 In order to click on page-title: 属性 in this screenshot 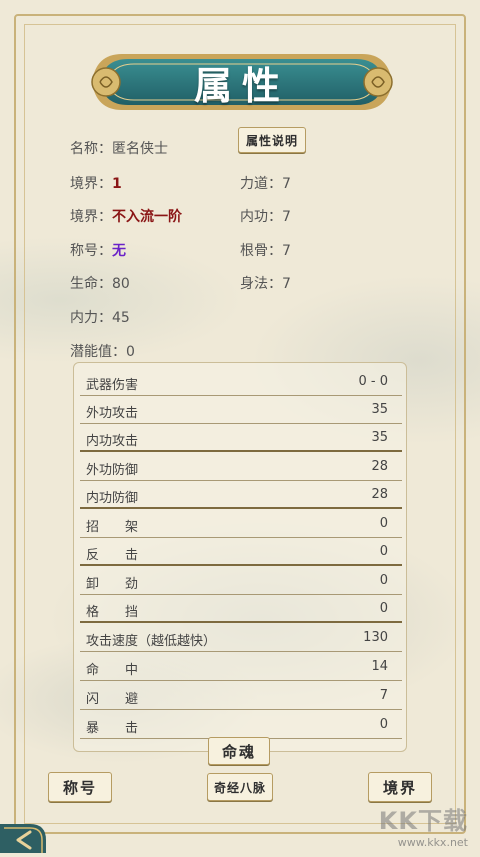, I will do `click(241, 85)`.